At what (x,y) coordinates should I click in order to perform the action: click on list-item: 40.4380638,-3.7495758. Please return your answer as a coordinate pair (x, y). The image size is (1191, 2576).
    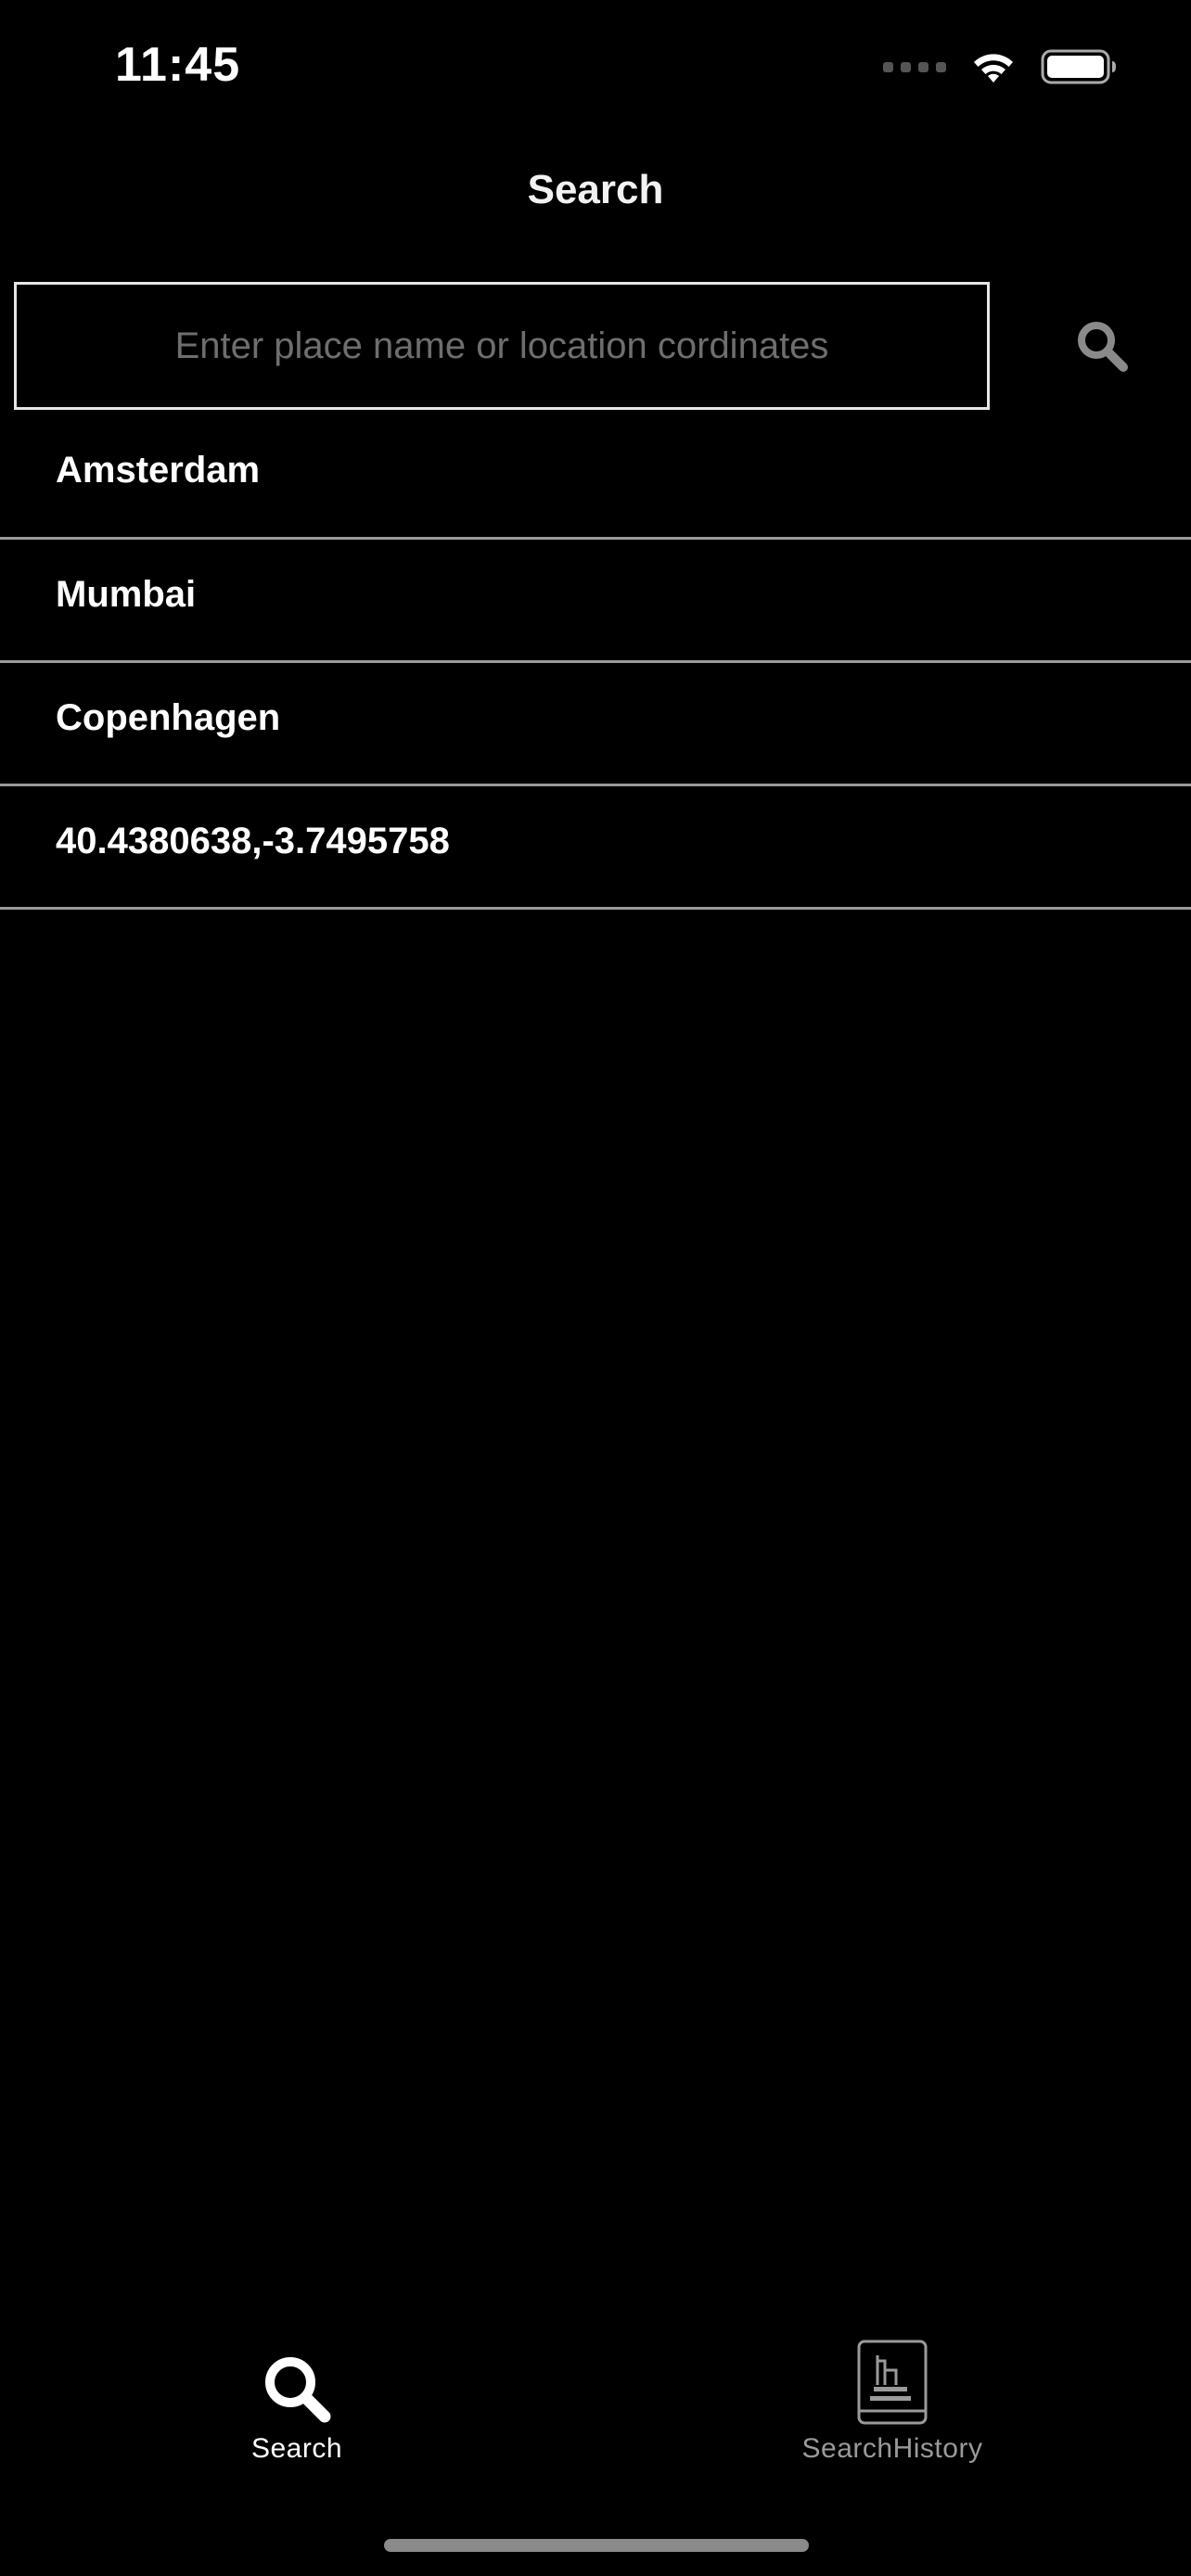
    Looking at the image, I should click on (595, 848).